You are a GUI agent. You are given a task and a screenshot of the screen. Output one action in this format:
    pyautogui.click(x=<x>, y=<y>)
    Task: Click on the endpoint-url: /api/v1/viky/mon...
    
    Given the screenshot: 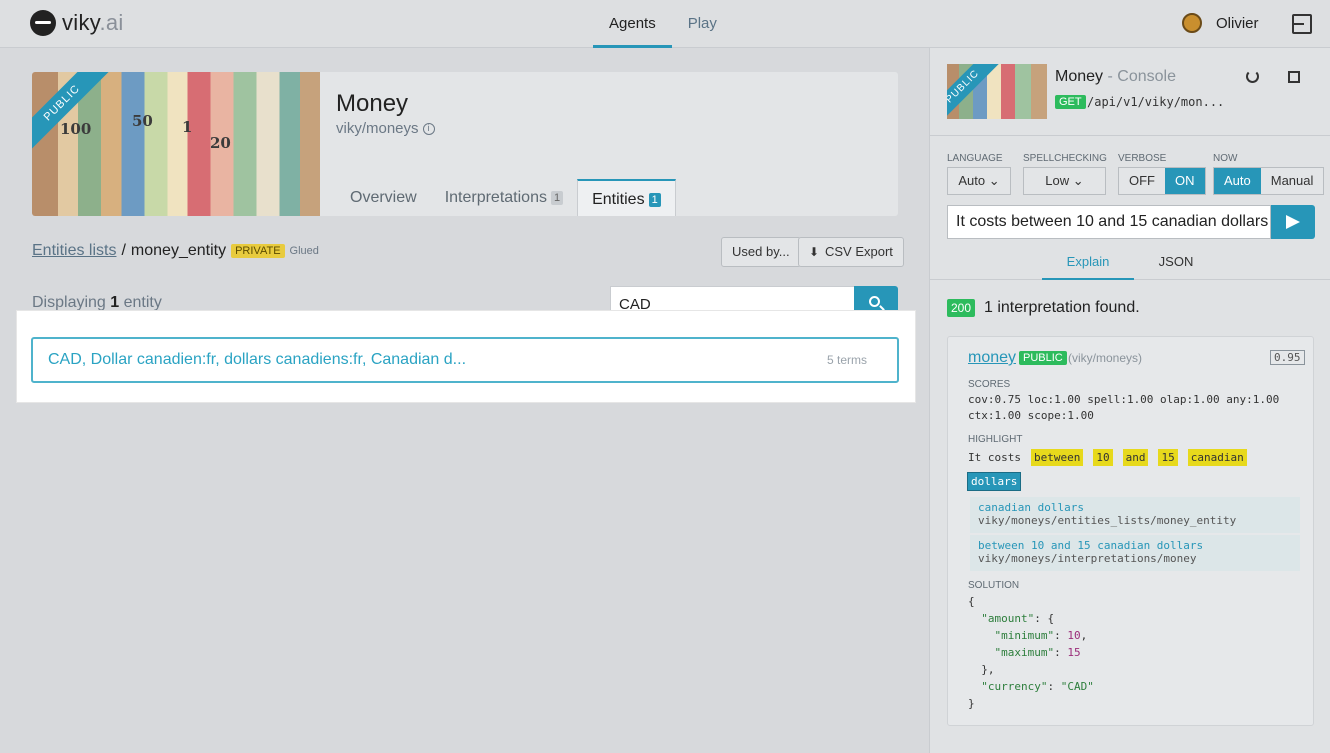 What is the action you would take?
    pyautogui.click(x=1156, y=102)
    